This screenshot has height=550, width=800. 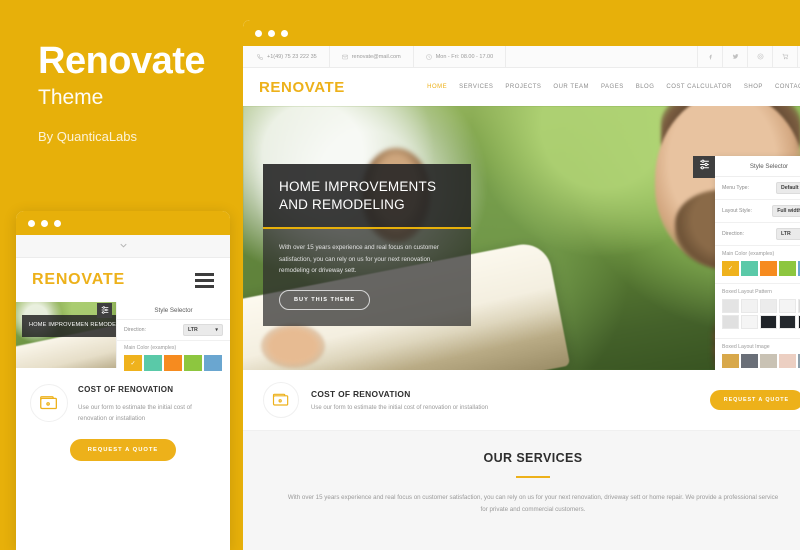 I want to click on request-a-quote-button: REQUEST A QUOTE, so click(x=754, y=400).